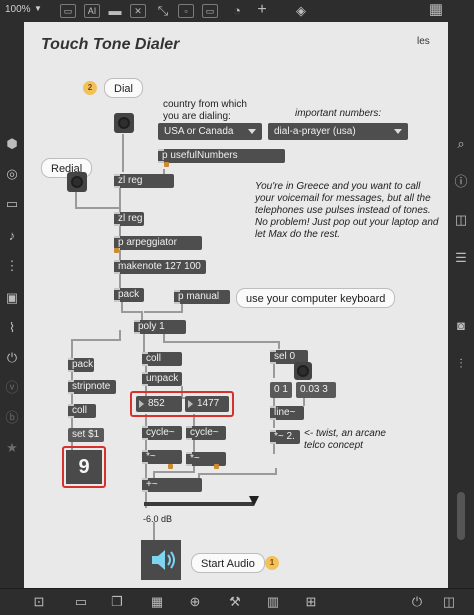 The width and height of the screenshot is (474, 615). What do you see at coordinates (162, 379) in the screenshot?
I see `unpack-object: unpack` at bounding box center [162, 379].